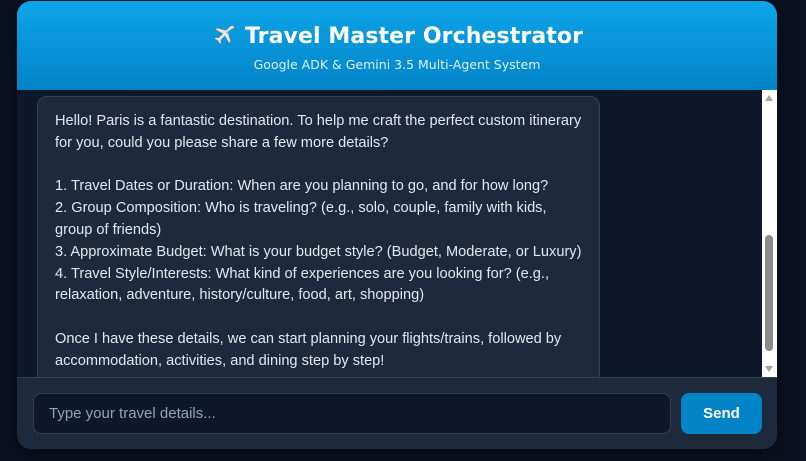  I want to click on app-title: Travel Master Orchestrator, so click(414, 36).